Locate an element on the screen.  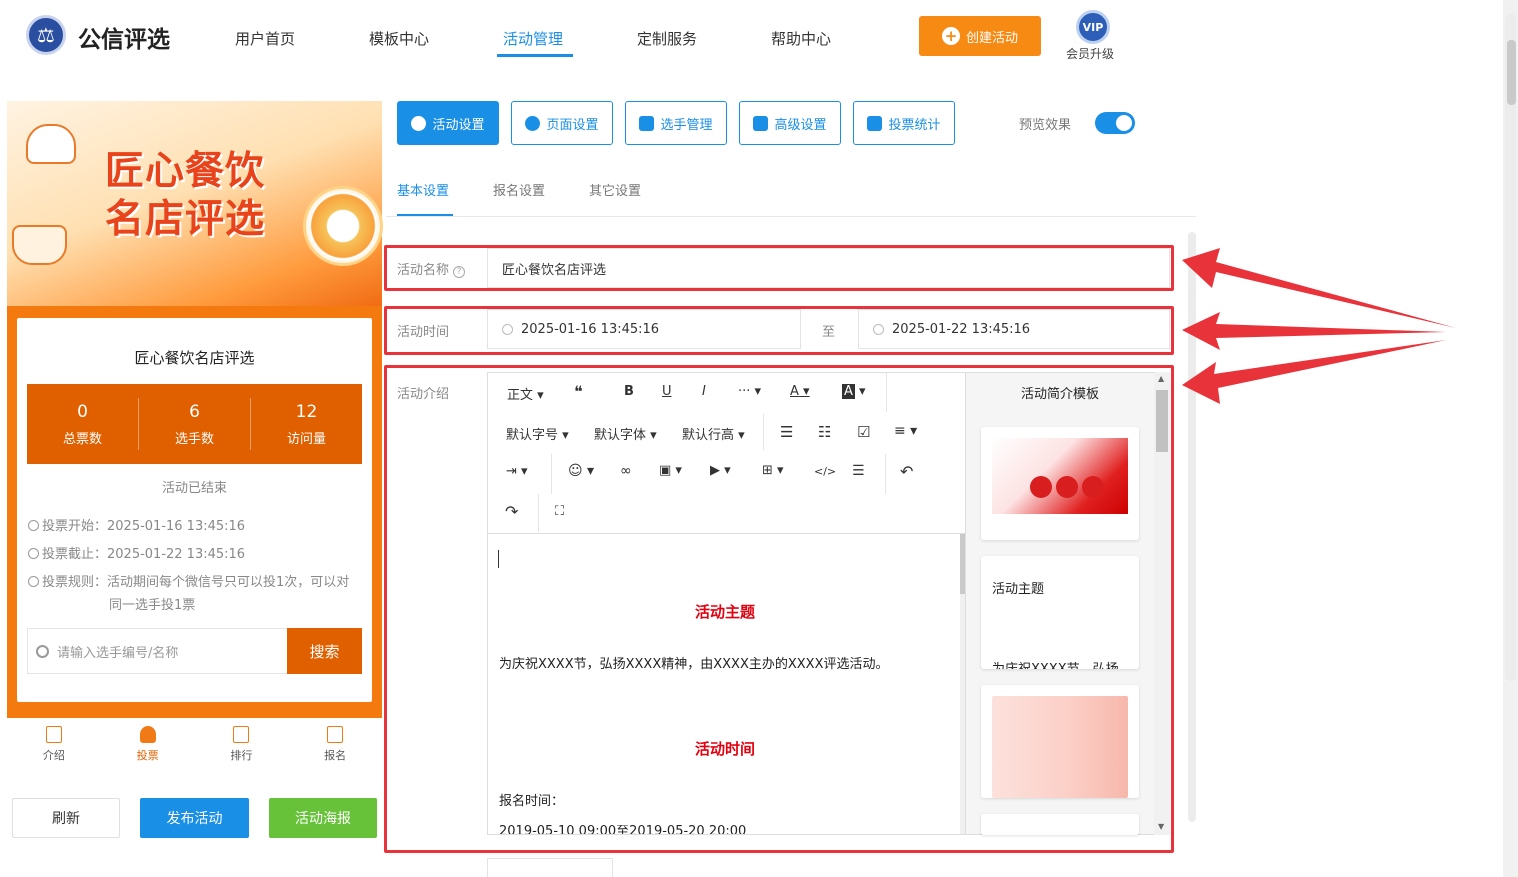
subtab-other: 其它设置 is located at coordinates (615, 189).